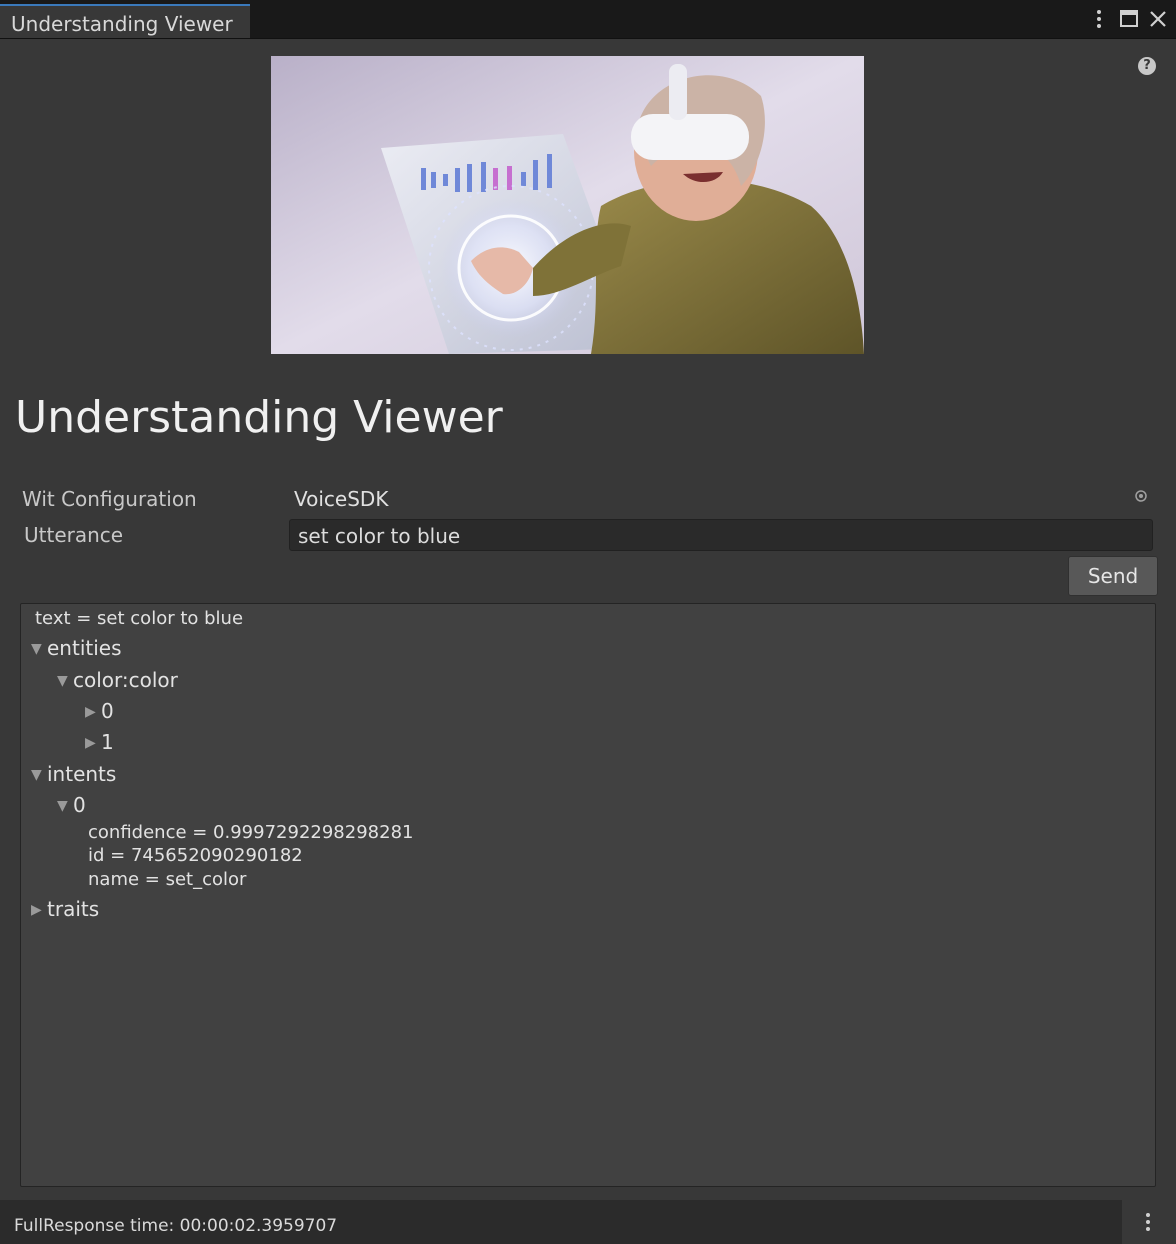 The width and height of the screenshot is (1176, 1244). Describe the element at coordinates (588, 19) in the screenshot. I see `tab-bar: Understanding Viewer` at that location.